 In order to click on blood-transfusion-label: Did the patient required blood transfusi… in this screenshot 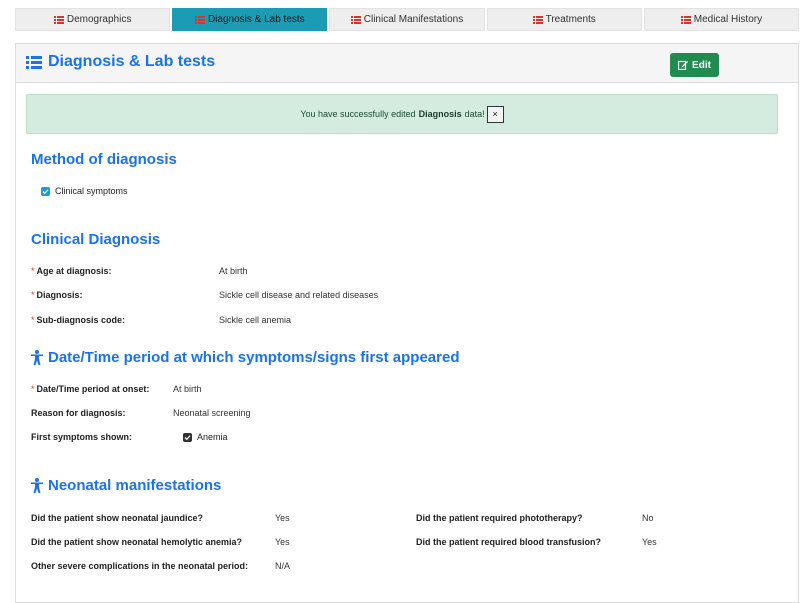, I will do `click(508, 542)`.